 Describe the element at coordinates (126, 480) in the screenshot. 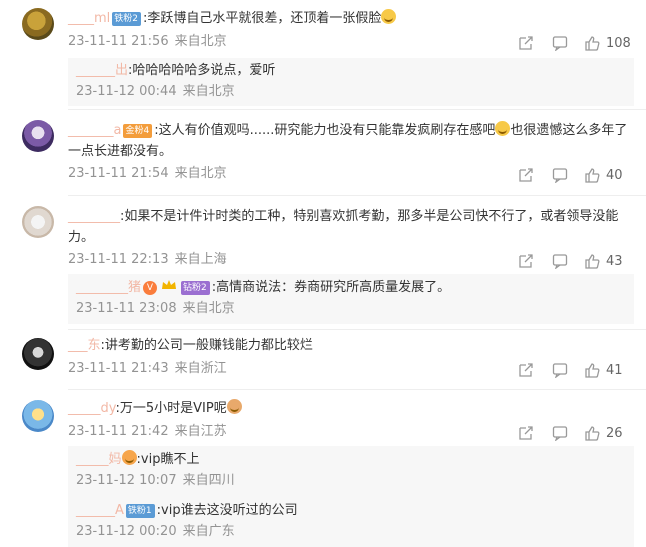

I see `timestamp: 23-11-12 10:07` at that location.